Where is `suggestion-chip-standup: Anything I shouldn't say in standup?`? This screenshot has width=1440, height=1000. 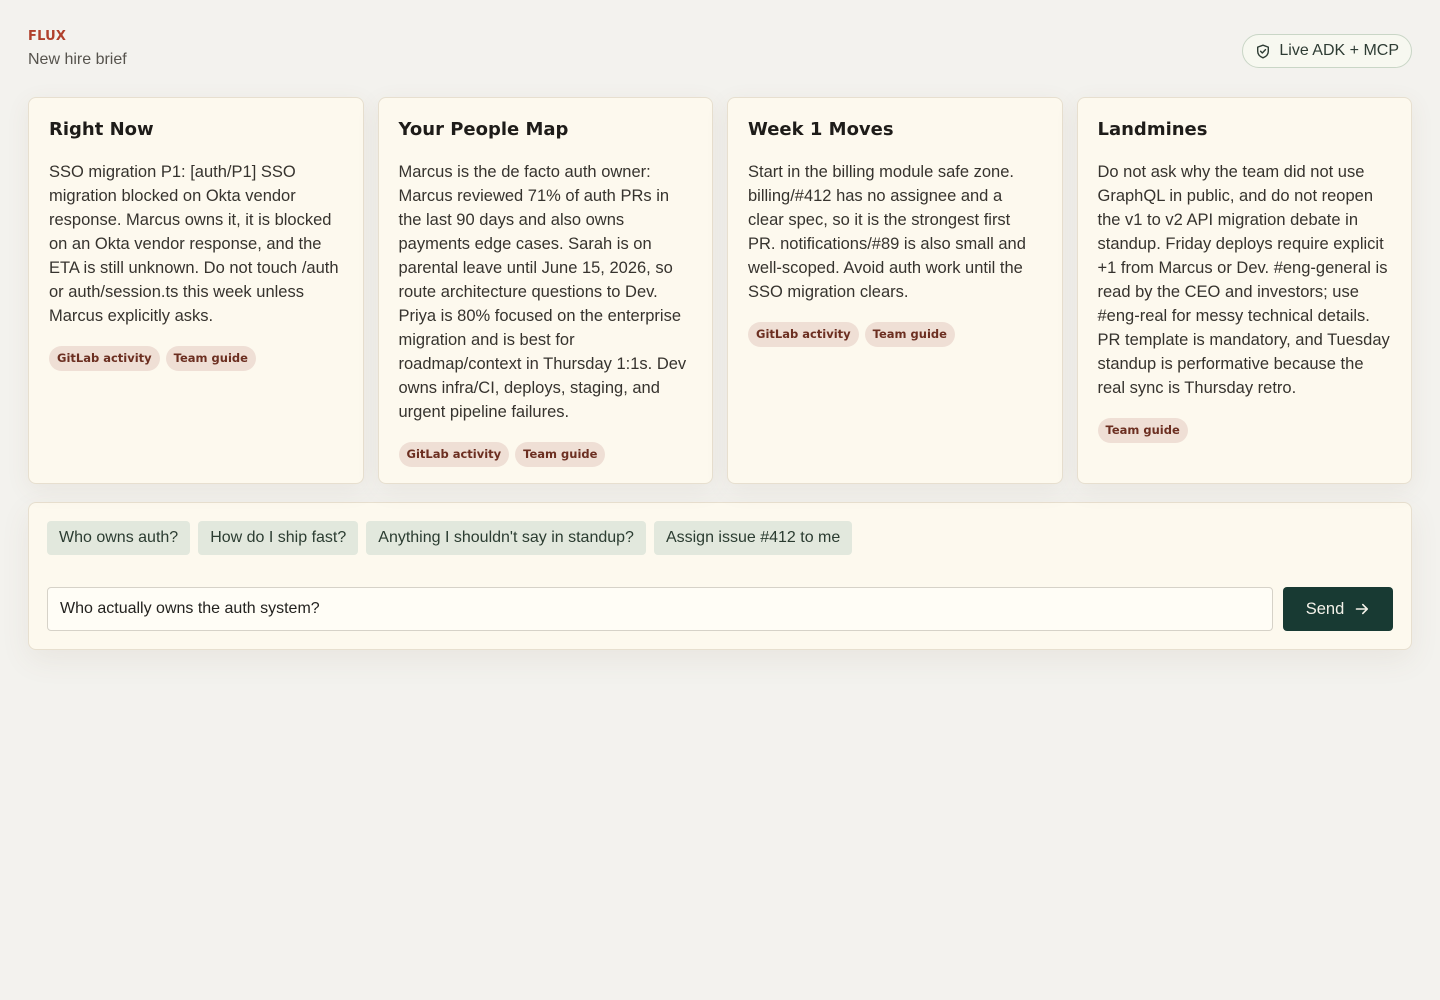 suggestion-chip-standup: Anything I shouldn't say in standup? is located at coordinates (506, 538).